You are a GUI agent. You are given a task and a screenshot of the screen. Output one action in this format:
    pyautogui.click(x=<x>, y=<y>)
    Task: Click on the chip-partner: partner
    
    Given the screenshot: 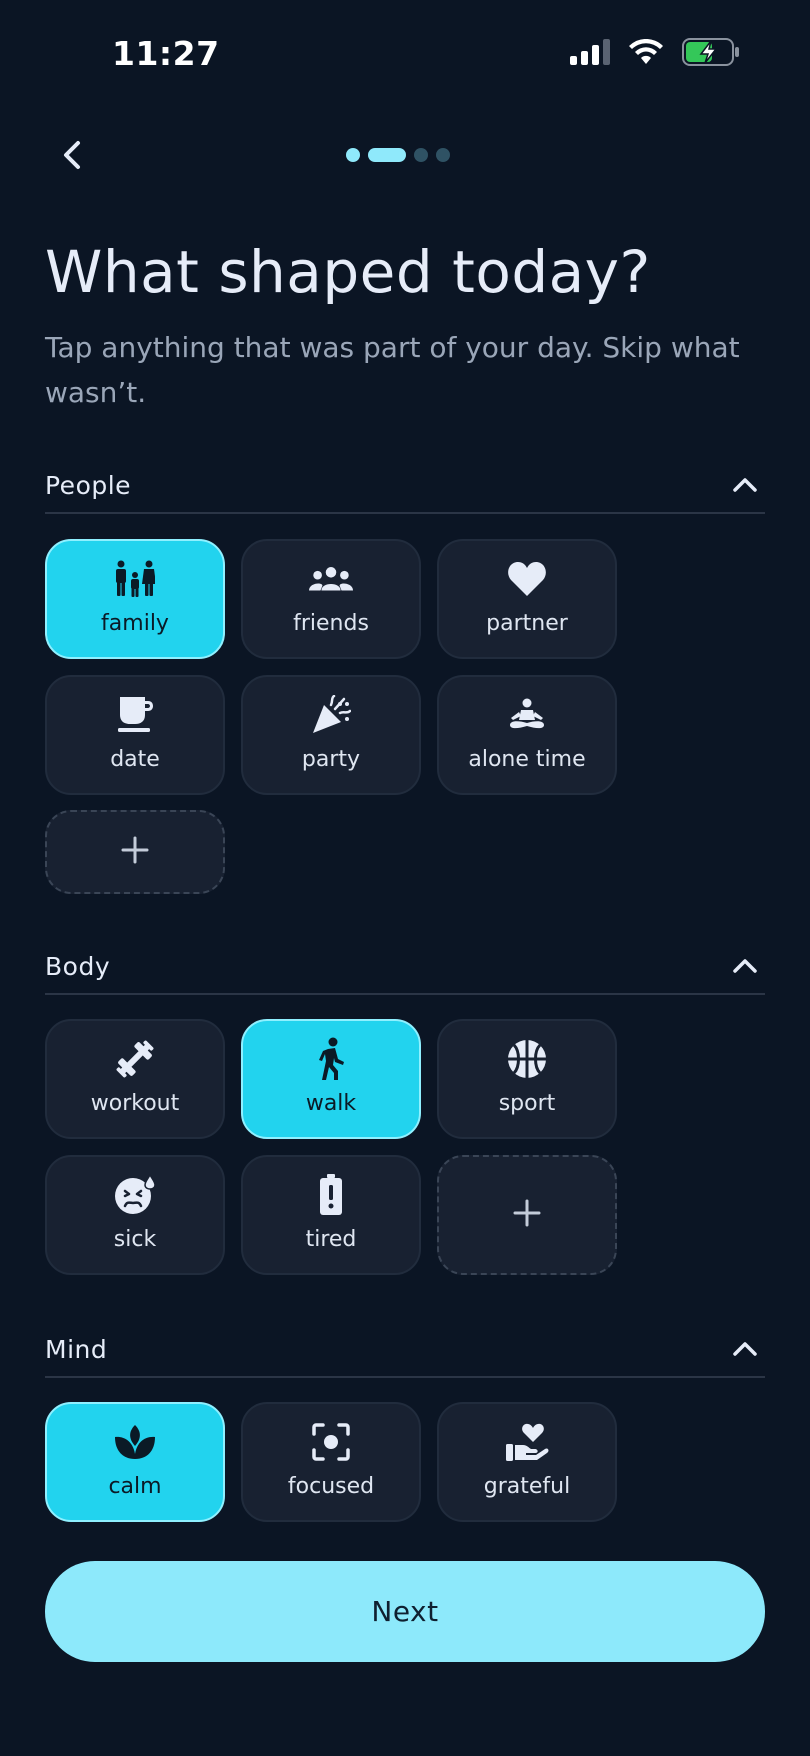 What is the action you would take?
    pyautogui.click(x=527, y=599)
    